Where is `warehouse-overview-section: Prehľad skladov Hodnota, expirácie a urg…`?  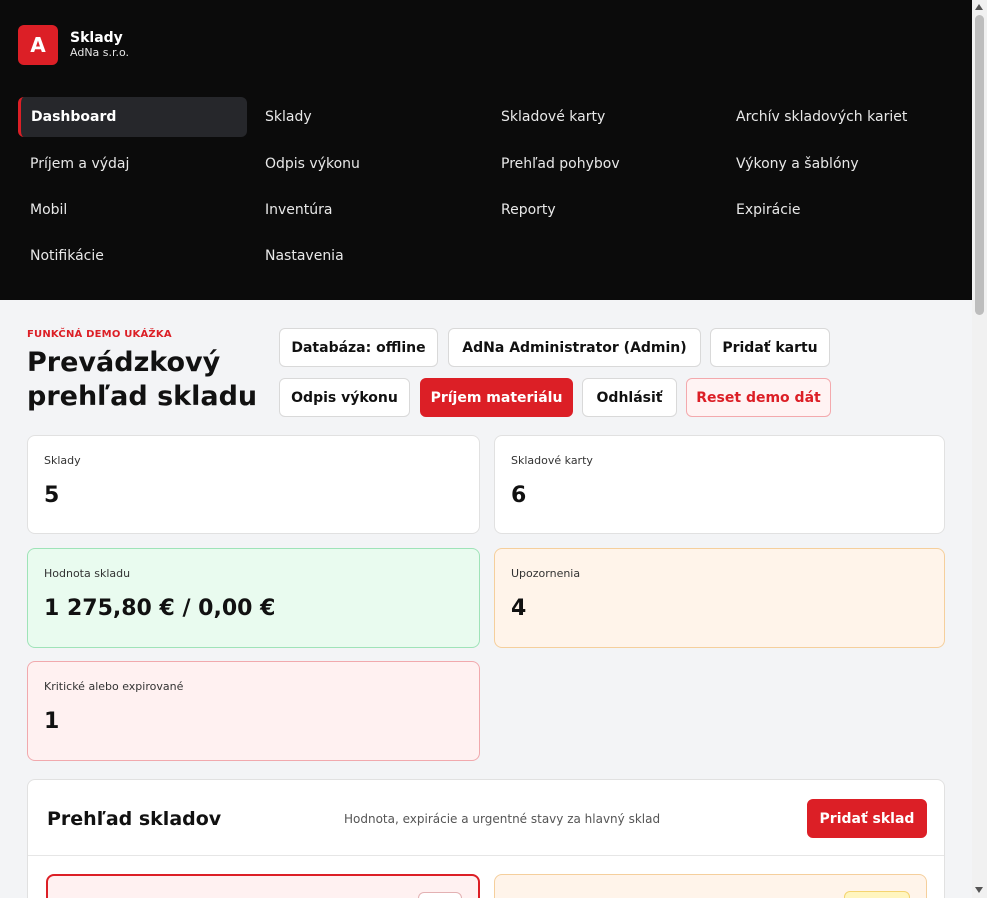 warehouse-overview-section: Prehľad skladov Hodnota, expirácie a urg… is located at coordinates (486, 838).